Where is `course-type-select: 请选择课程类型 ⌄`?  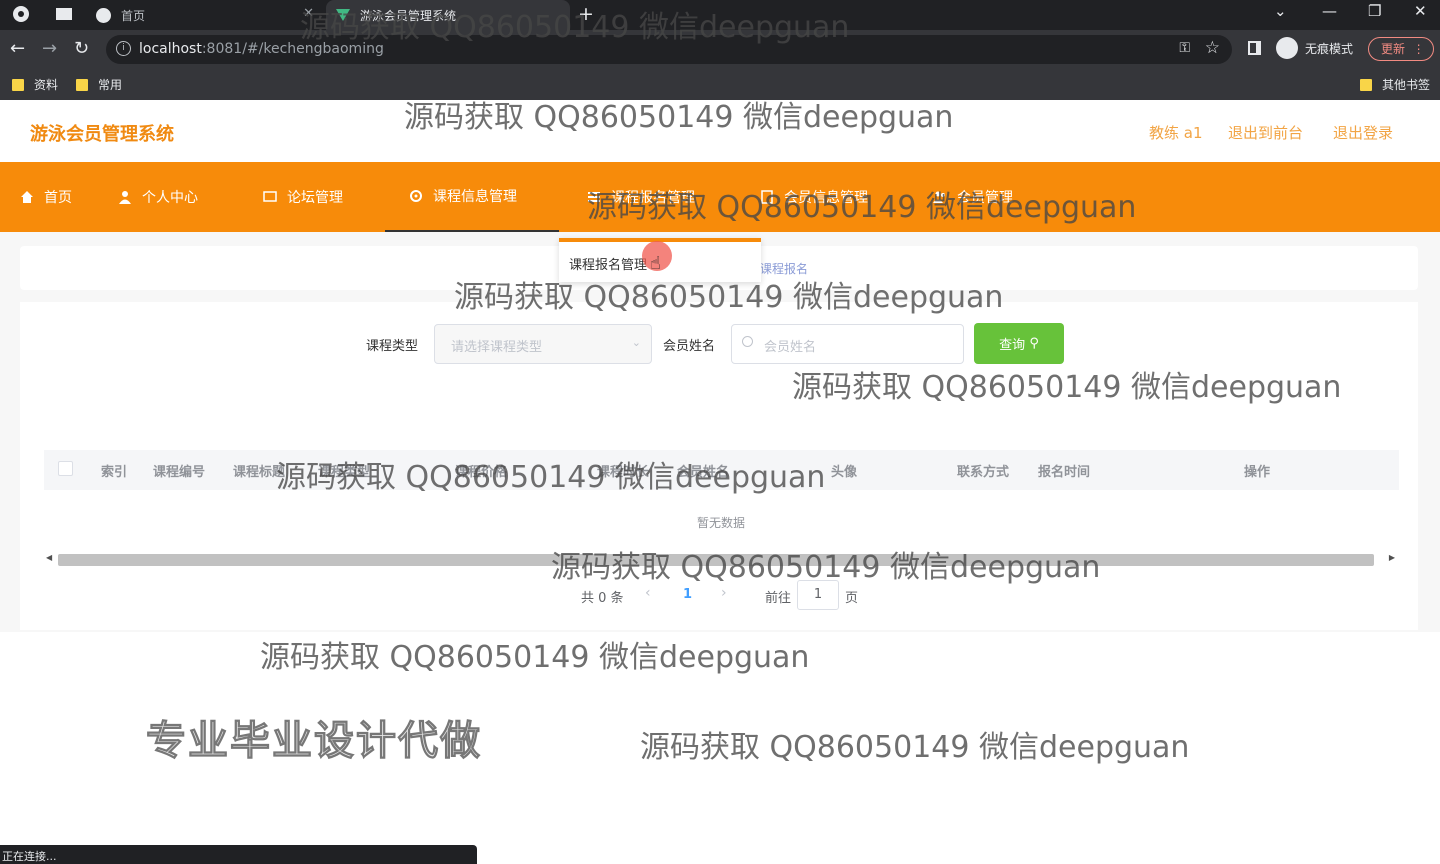
course-type-select: 请选择课程类型 ⌄ is located at coordinates (543, 344).